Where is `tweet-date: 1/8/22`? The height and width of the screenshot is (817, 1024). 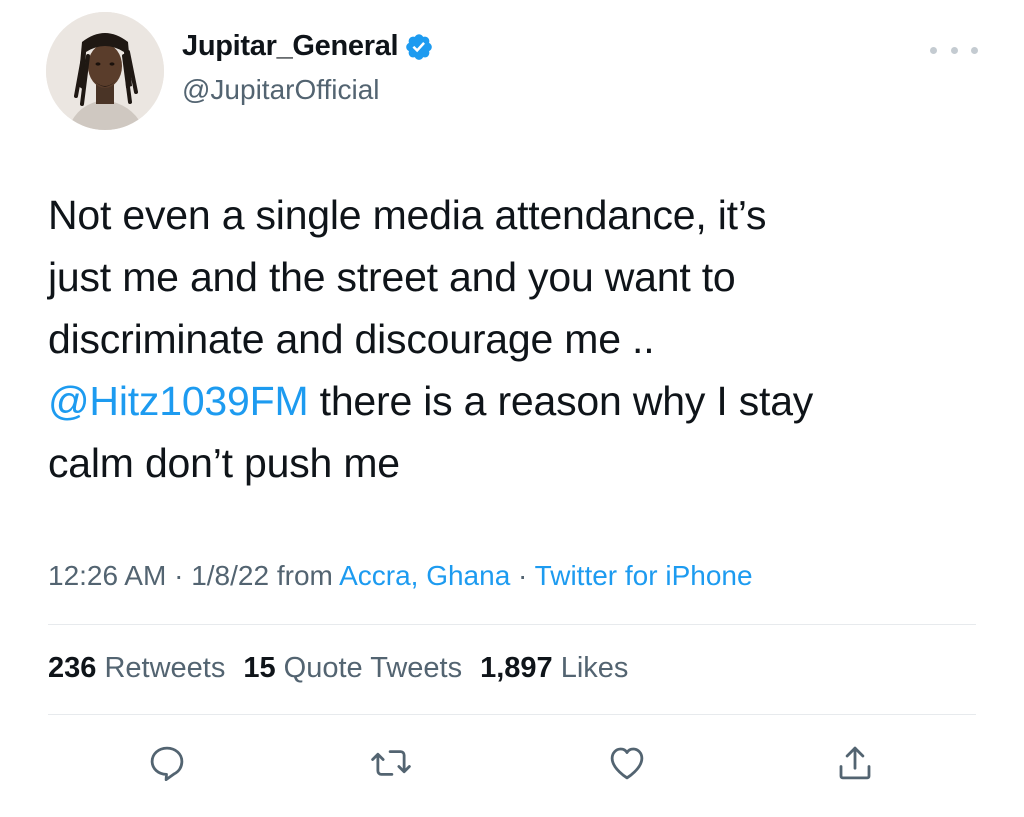 tweet-date: 1/8/22 is located at coordinates (230, 575).